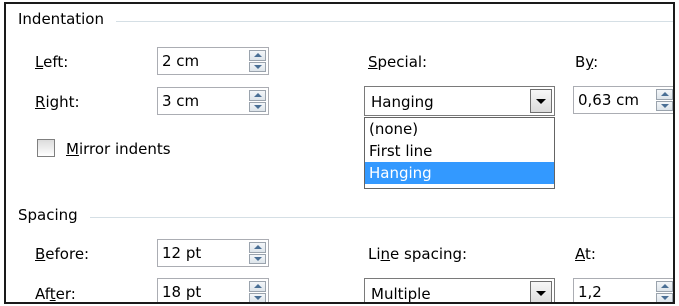 The image size is (679, 306). I want to click on spacing-after-down-button, so click(257, 297).